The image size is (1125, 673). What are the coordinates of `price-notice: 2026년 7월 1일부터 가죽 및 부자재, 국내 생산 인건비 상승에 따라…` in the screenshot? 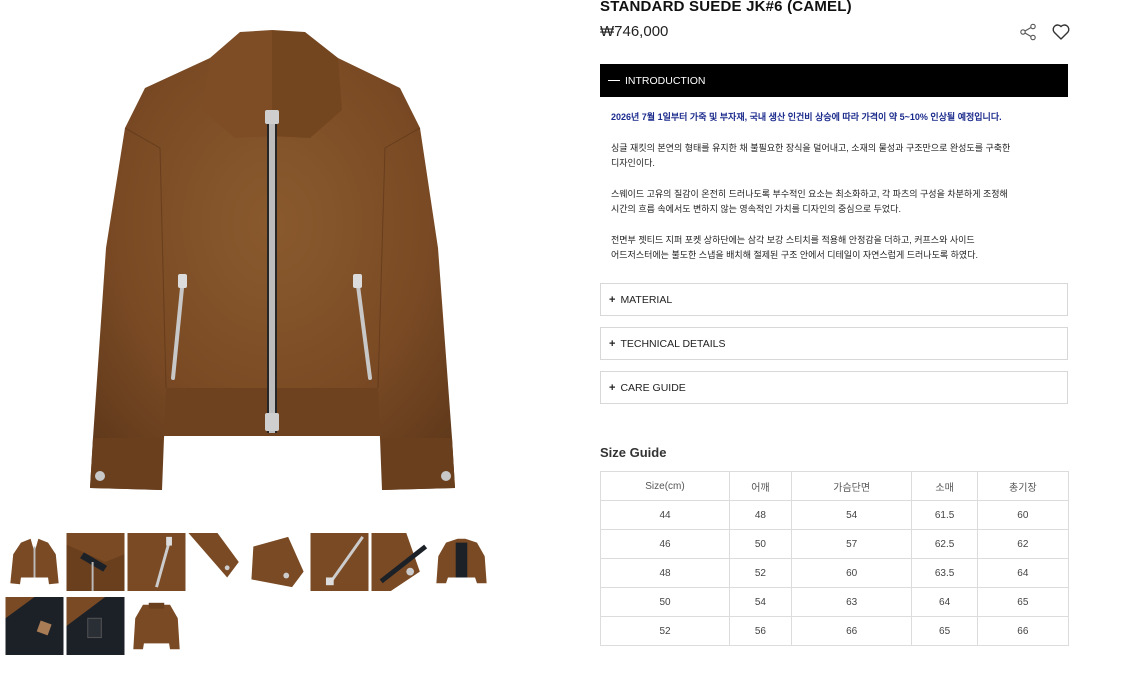 It's located at (806, 117).